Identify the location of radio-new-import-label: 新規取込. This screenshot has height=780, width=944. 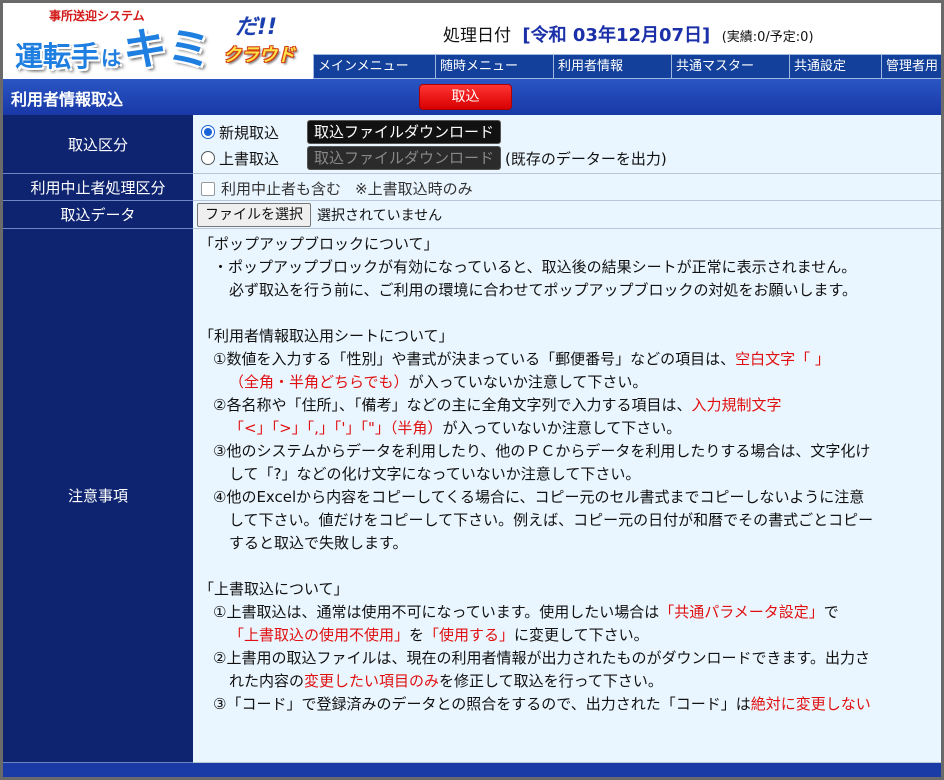
(249, 132).